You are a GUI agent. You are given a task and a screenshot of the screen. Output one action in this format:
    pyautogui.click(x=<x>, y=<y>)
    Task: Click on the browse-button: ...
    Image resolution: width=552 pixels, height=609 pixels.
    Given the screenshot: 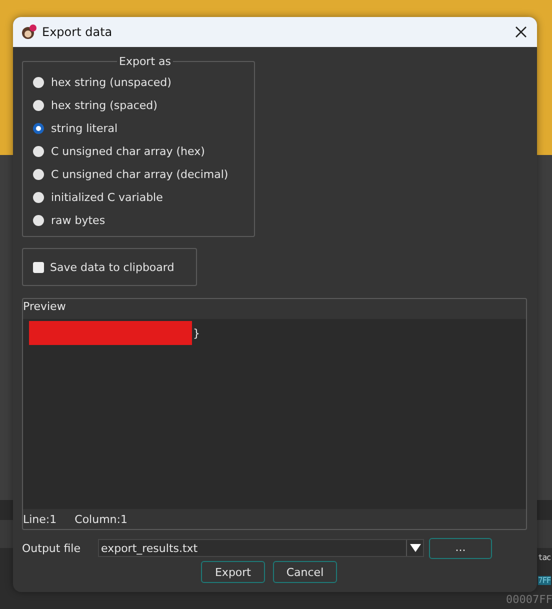 What is the action you would take?
    pyautogui.click(x=460, y=548)
    